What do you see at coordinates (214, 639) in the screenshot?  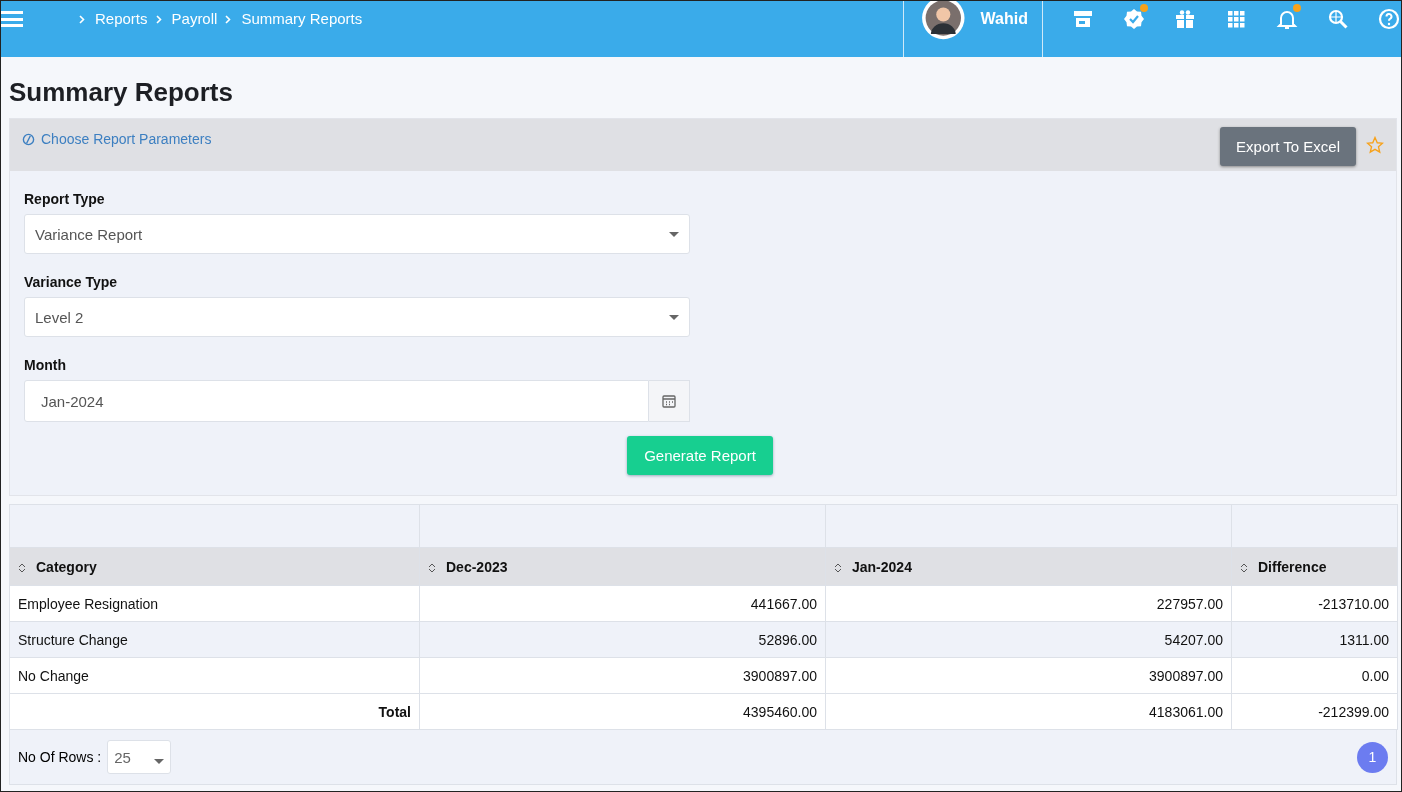 I see `table-cell: Structure Change` at bounding box center [214, 639].